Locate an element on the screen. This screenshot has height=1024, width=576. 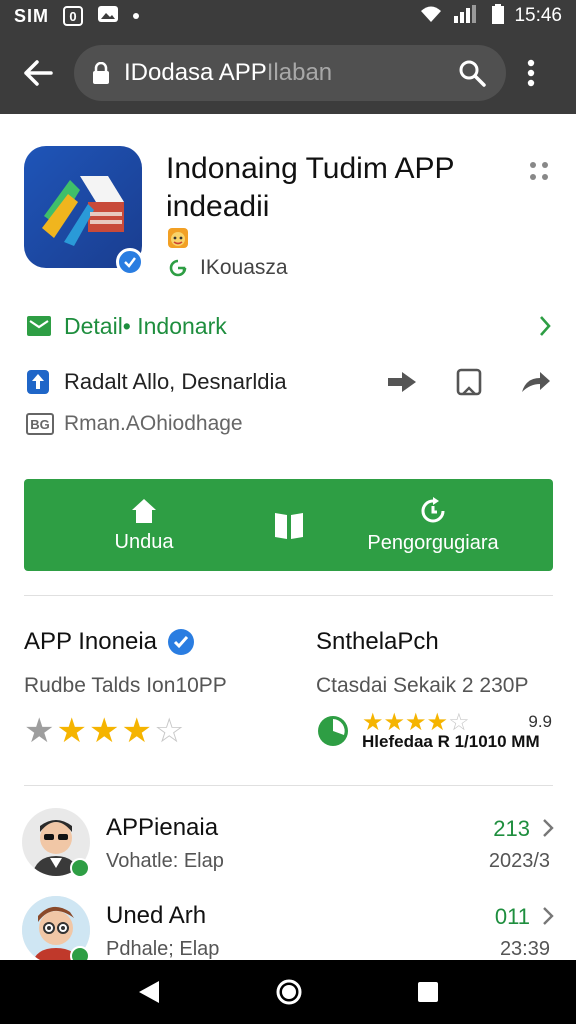
wifi-icon is located at coordinates (431, 16).